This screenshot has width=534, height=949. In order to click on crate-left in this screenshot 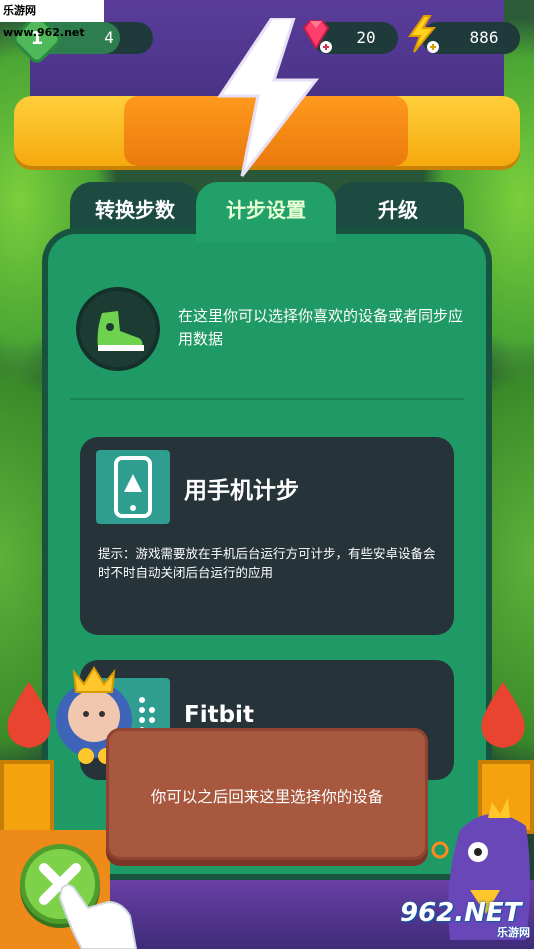, I will do `click(27, 797)`.